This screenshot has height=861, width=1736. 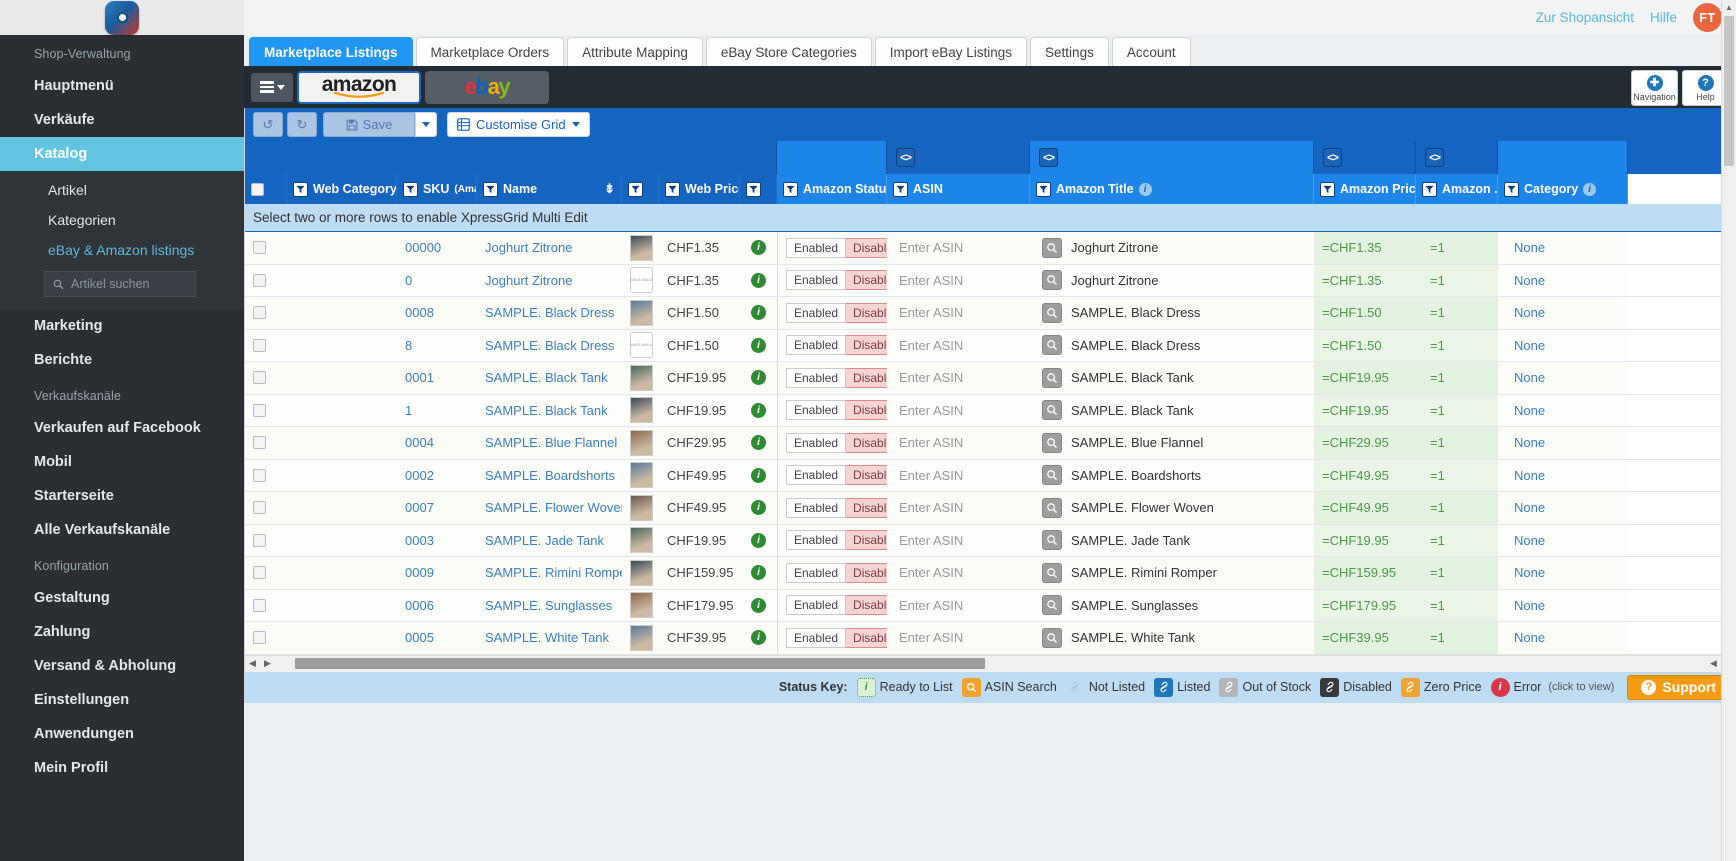 I want to click on cell-amazon_title: SAMPLE. Black Tank, so click(x=1172, y=410).